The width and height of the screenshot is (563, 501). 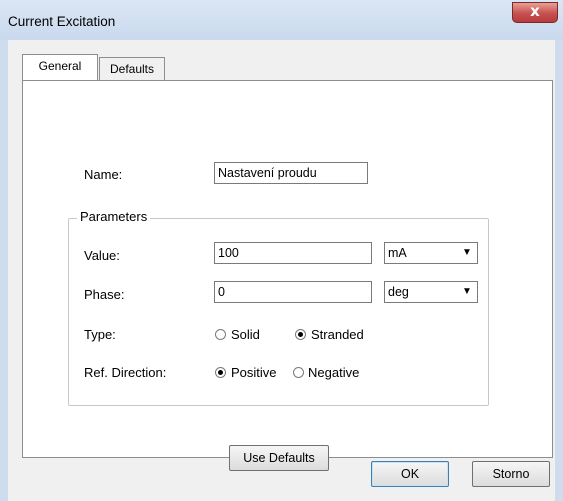 I want to click on title-bar: Current Excitation x, so click(x=281, y=20).